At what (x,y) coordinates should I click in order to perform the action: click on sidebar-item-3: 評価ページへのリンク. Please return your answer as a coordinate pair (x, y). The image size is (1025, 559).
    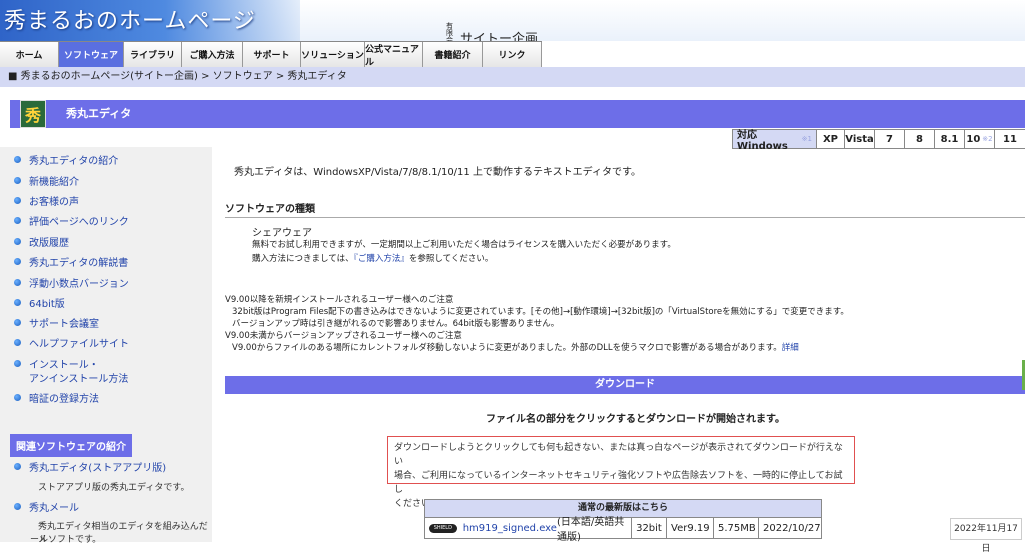
    Looking at the image, I should click on (71, 220).